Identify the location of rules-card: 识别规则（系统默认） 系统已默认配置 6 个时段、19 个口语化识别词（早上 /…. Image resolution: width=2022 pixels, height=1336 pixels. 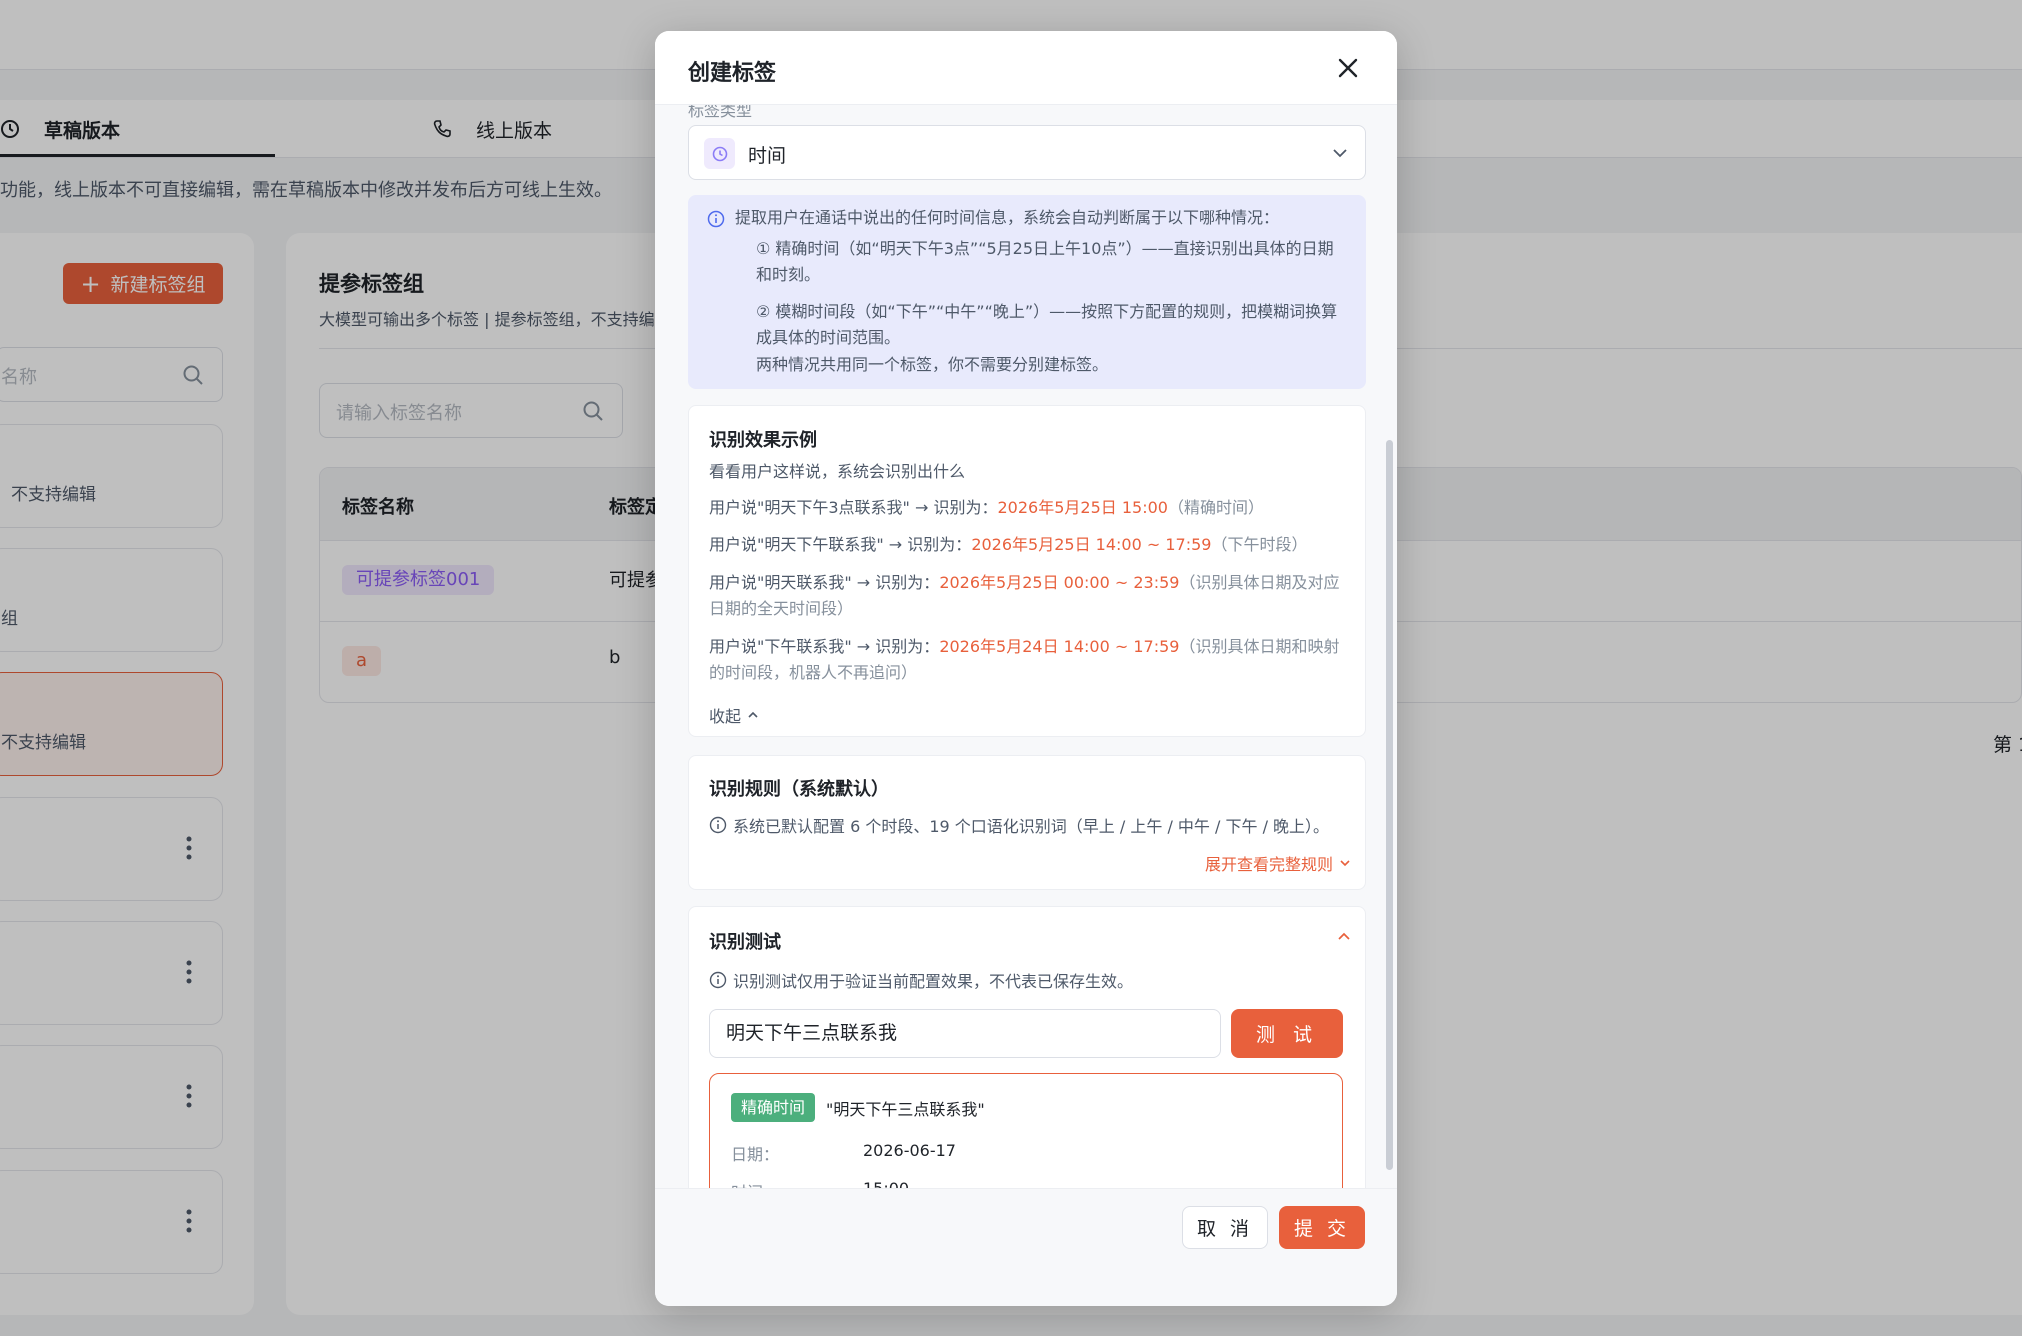
(1027, 822).